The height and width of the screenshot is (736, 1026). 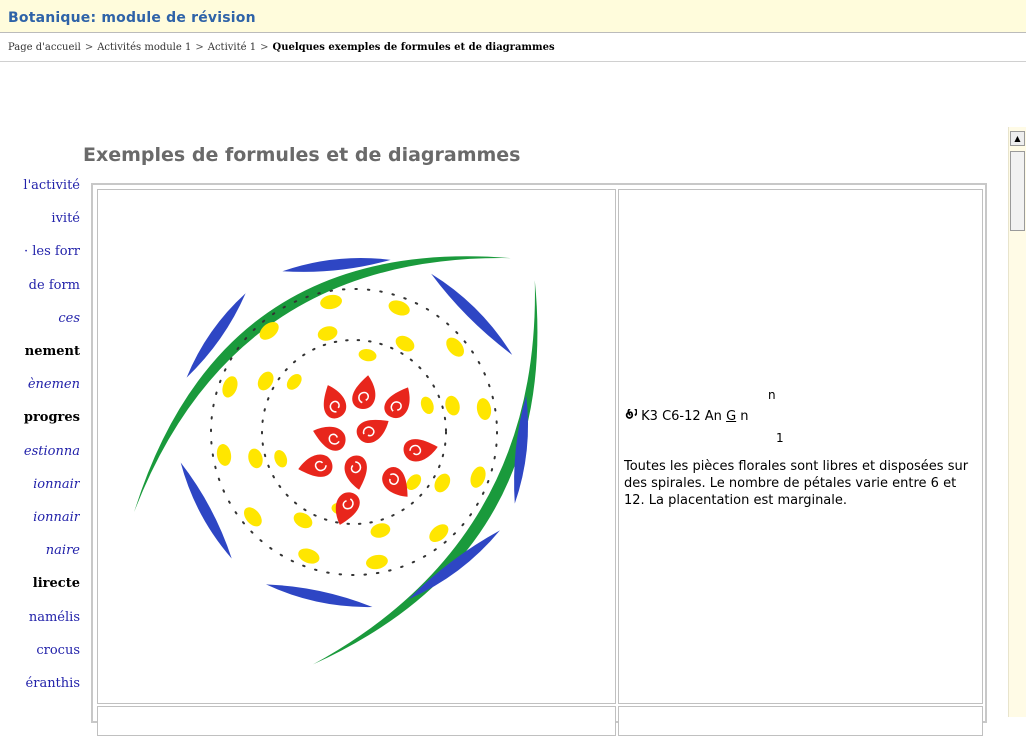 I want to click on vertical-scrollbar: ▲, so click(x=1017, y=422).